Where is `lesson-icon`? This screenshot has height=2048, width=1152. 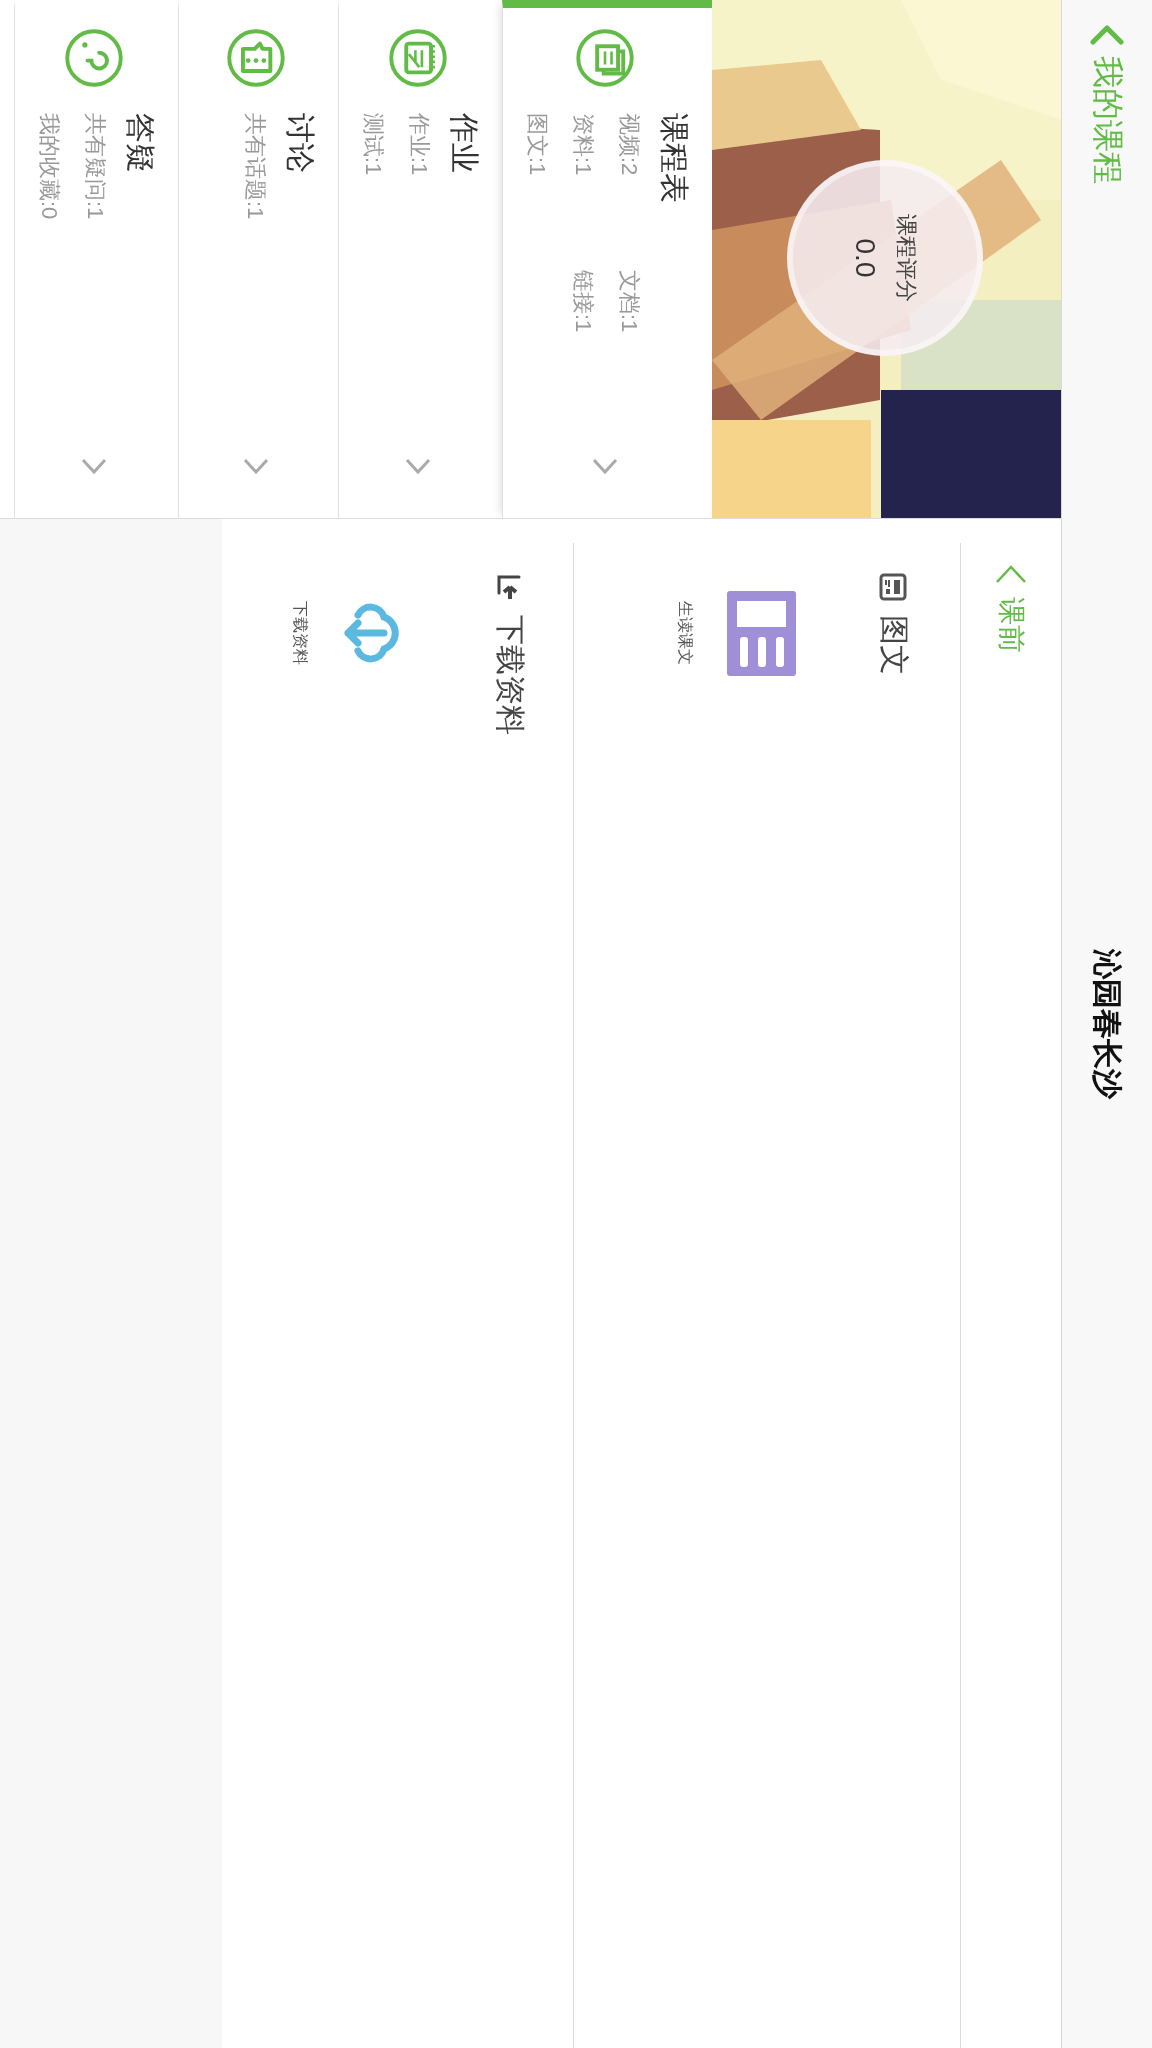 lesson-icon is located at coordinates (761, 633).